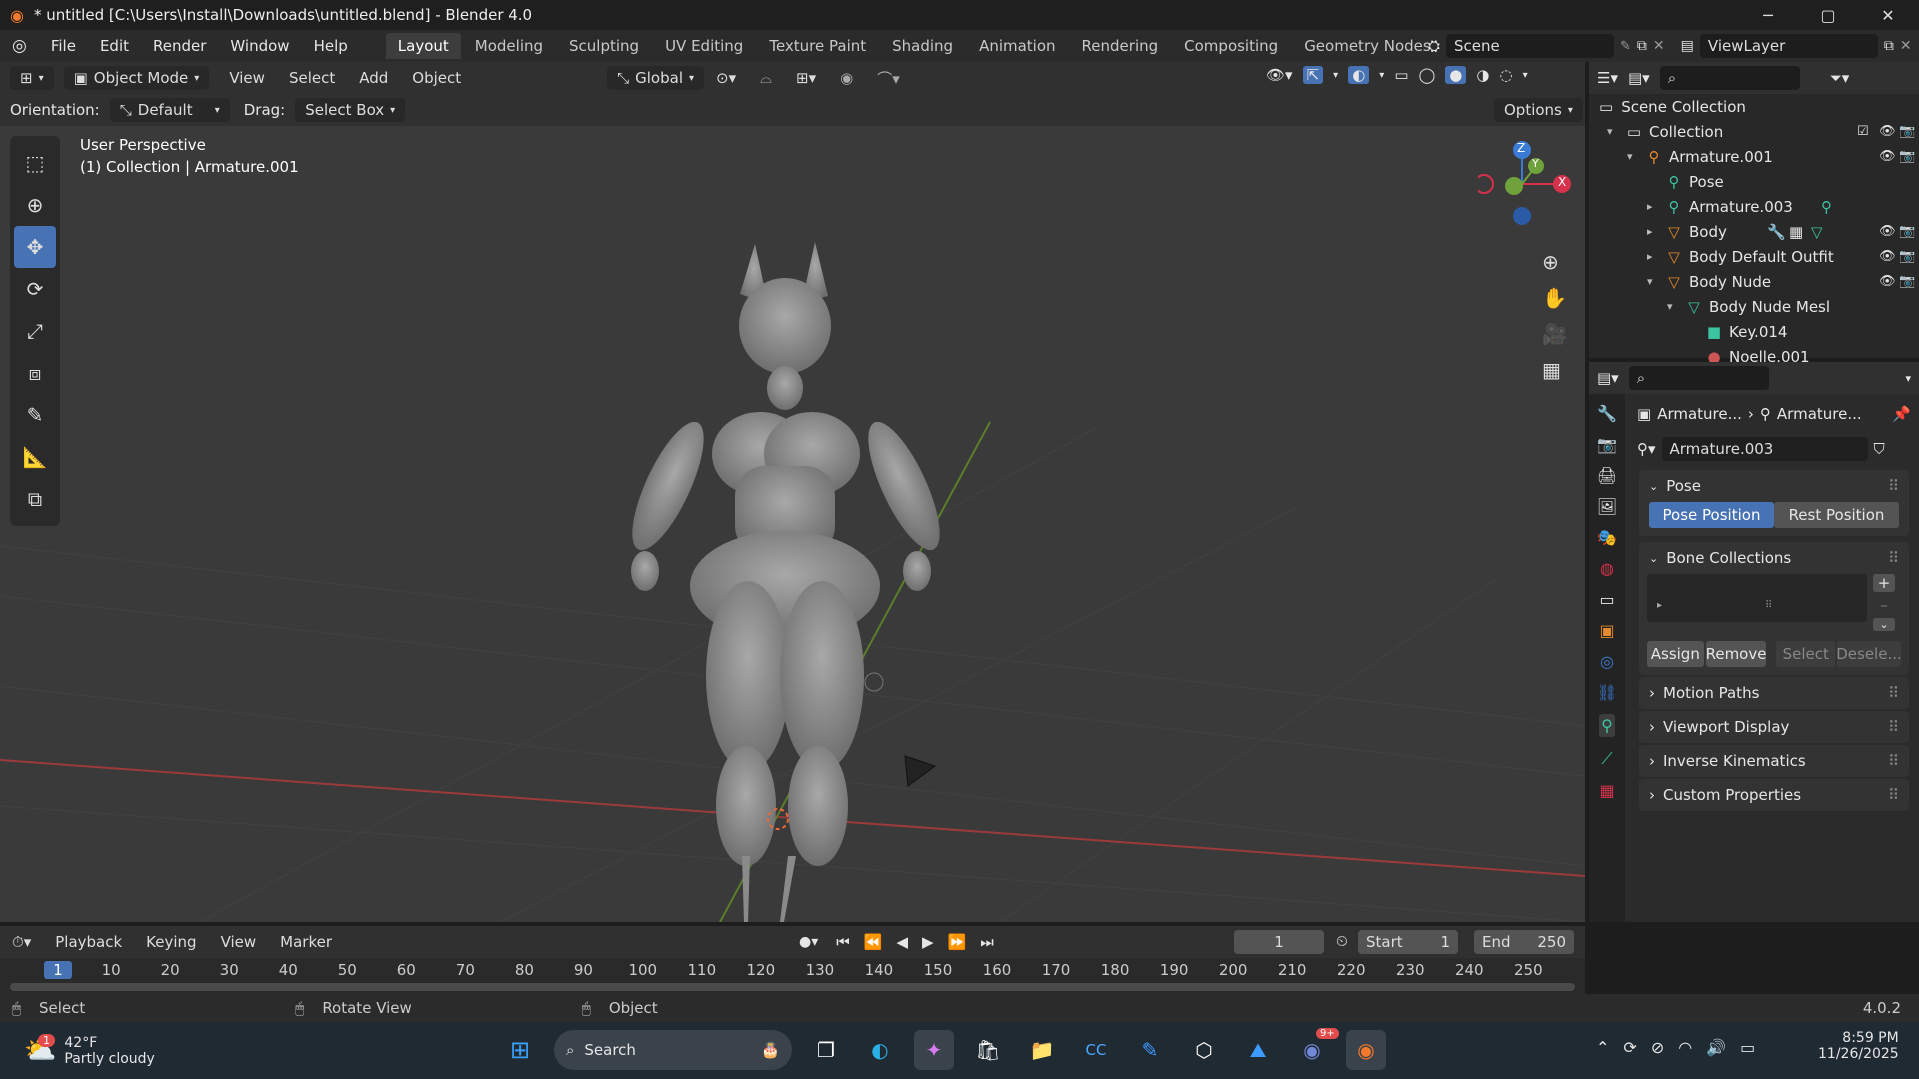 Image resolution: width=1919 pixels, height=1079 pixels. What do you see at coordinates (846, 78) in the screenshot?
I see `proportional-edit-icon: ◉` at bounding box center [846, 78].